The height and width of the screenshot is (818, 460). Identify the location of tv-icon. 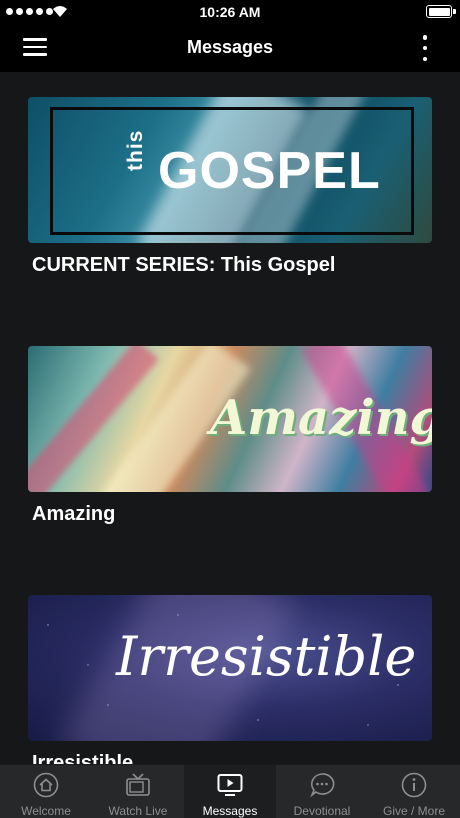
(138, 784).